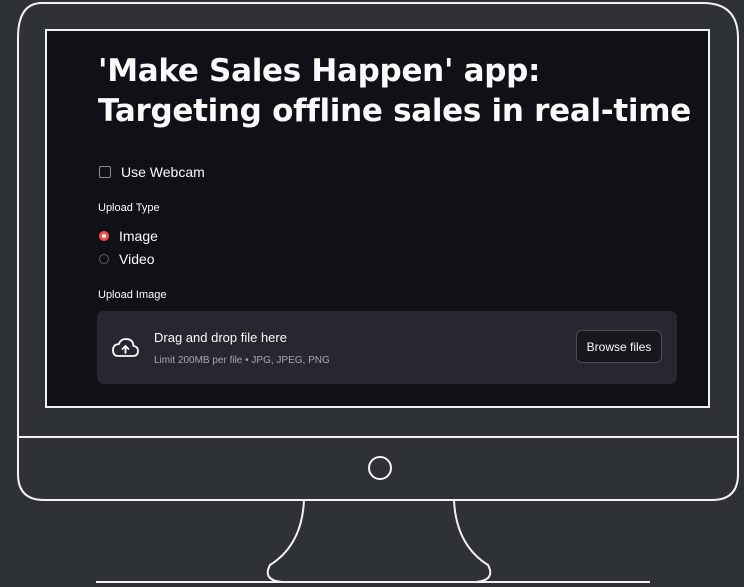 The width and height of the screenshot is (744, 587). Describe the element at coordinates (242, 360) in the screenshot. I see `dropzone-limit-text: Limit 200MB per file • JPG, JPEG, PNG` at that location.